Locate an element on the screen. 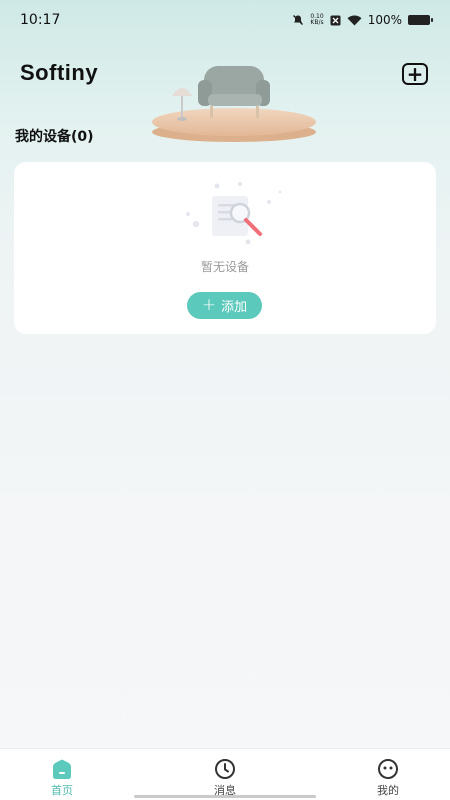 The height and width of the screenshot is (800, 450). plus-square-icon: + is located at coordinates (415, 74).